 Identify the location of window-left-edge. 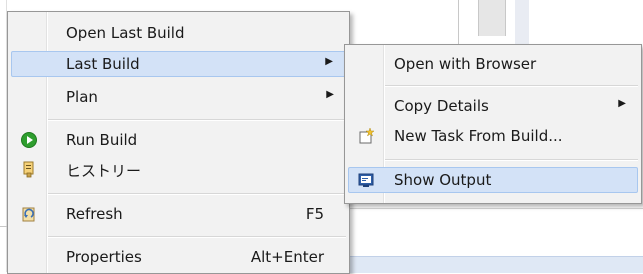
(3, 136).